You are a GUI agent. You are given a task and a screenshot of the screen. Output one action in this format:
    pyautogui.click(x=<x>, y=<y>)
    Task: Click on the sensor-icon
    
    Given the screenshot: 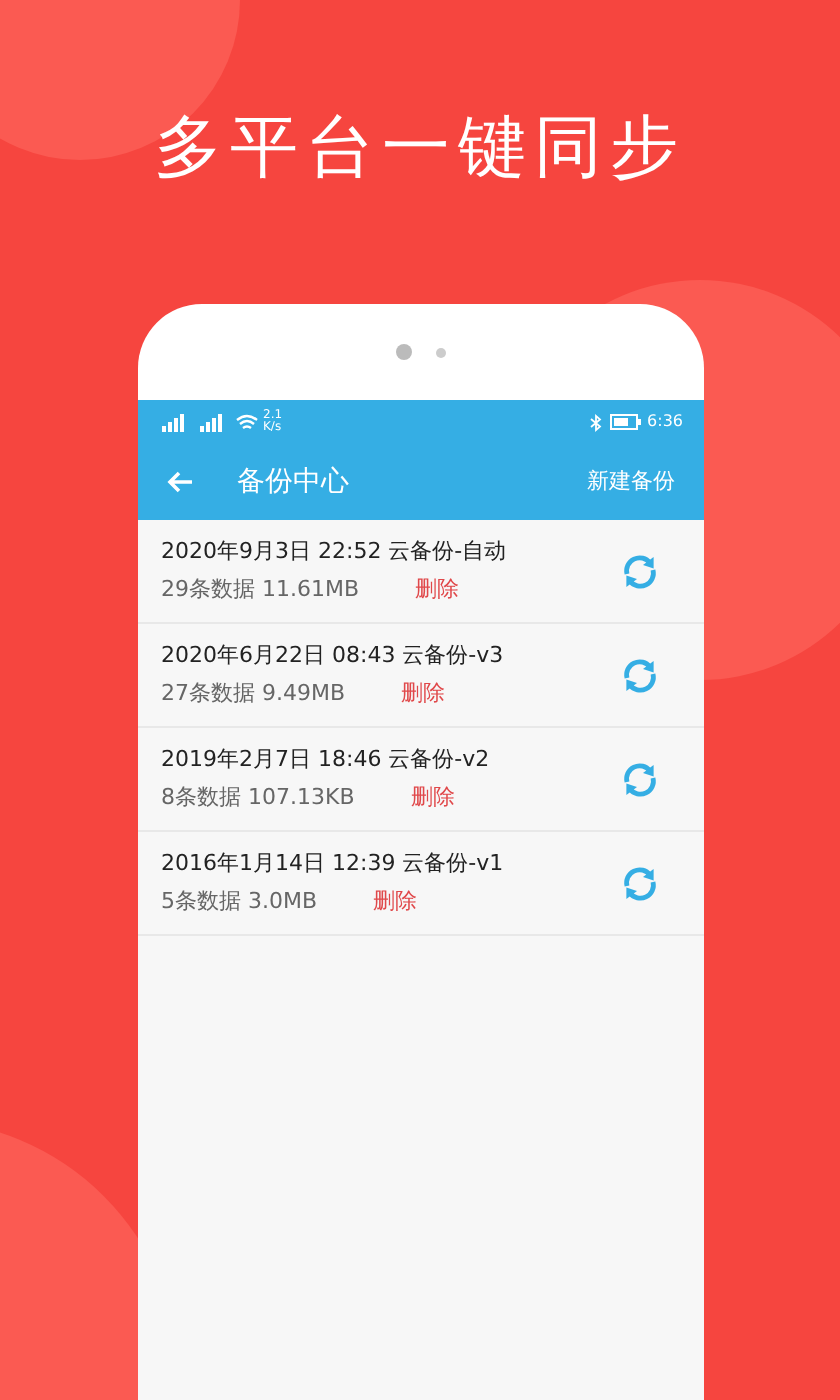 What is the action you would take?
    pyautogui.click(x=440, y=352)
    